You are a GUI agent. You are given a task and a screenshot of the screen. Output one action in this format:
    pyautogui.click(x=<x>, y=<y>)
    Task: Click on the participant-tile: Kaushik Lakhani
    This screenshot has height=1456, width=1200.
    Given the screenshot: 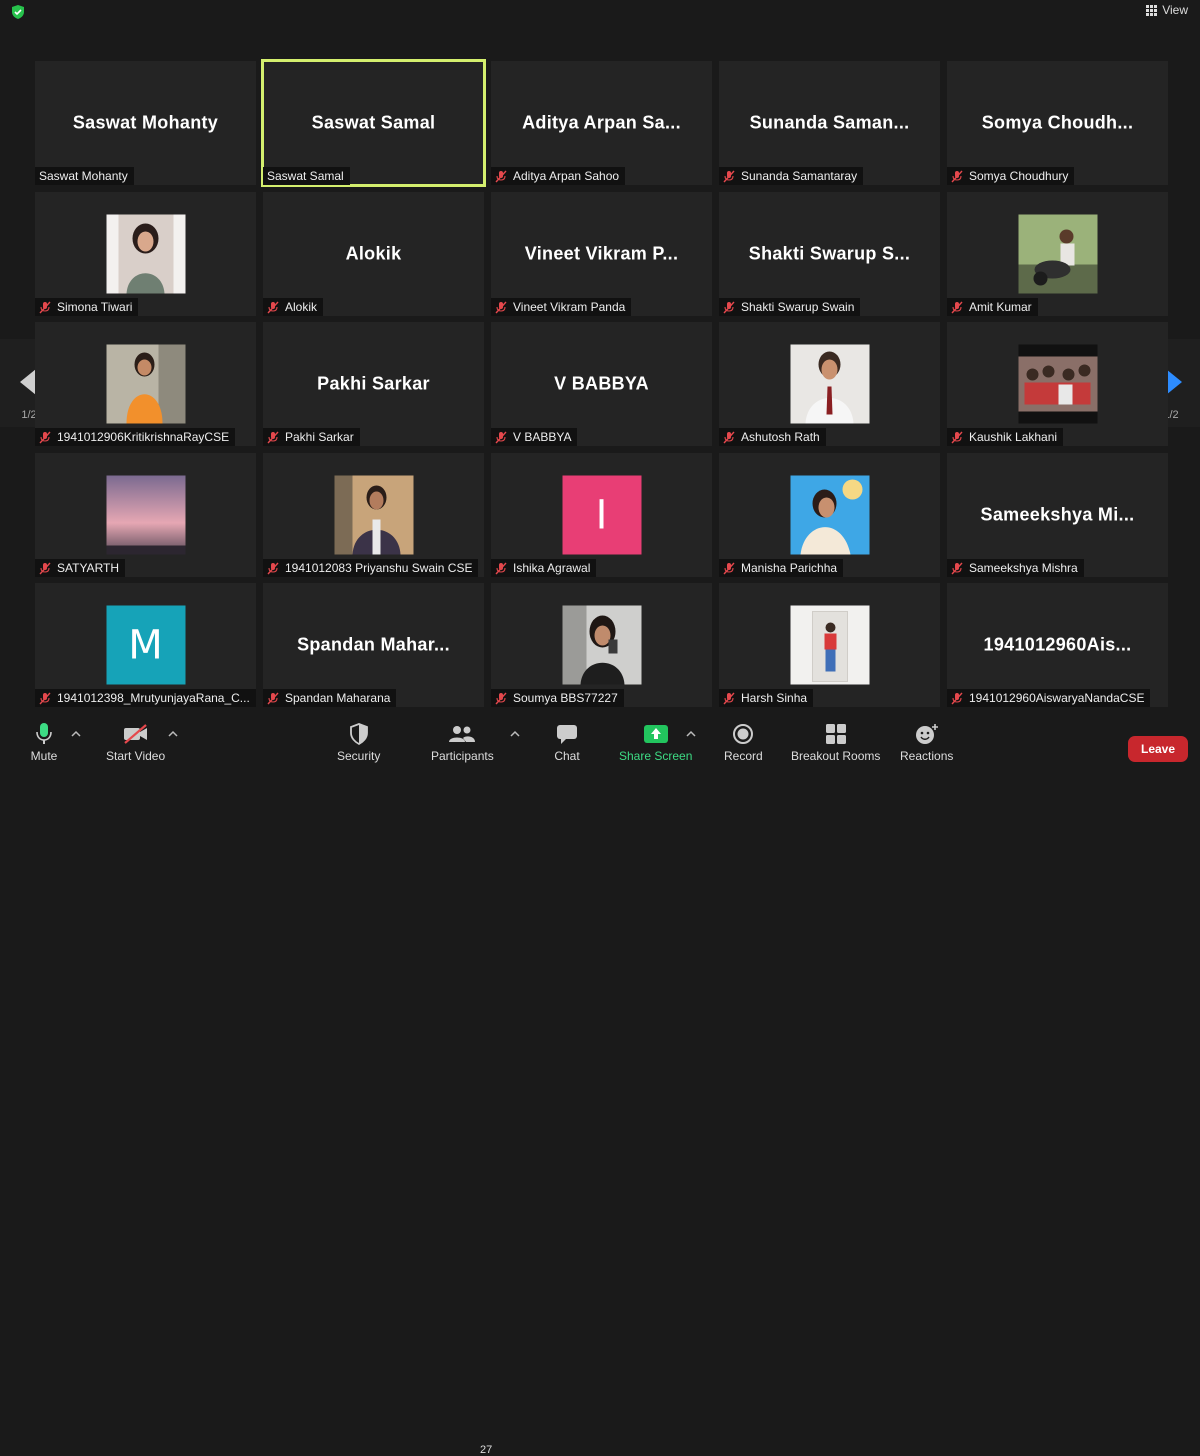 What is the action you would take?
    pyautogui.click(x=1057, y=384)
    